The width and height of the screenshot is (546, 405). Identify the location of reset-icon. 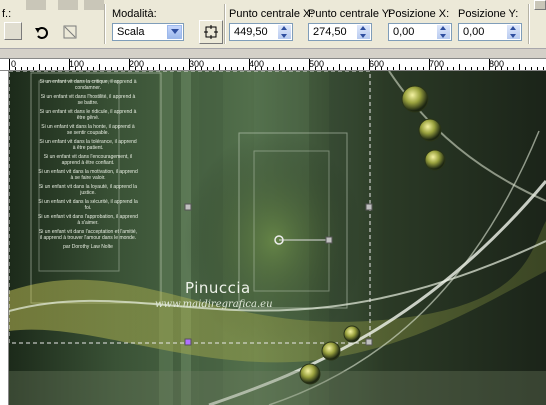
(42, 32).